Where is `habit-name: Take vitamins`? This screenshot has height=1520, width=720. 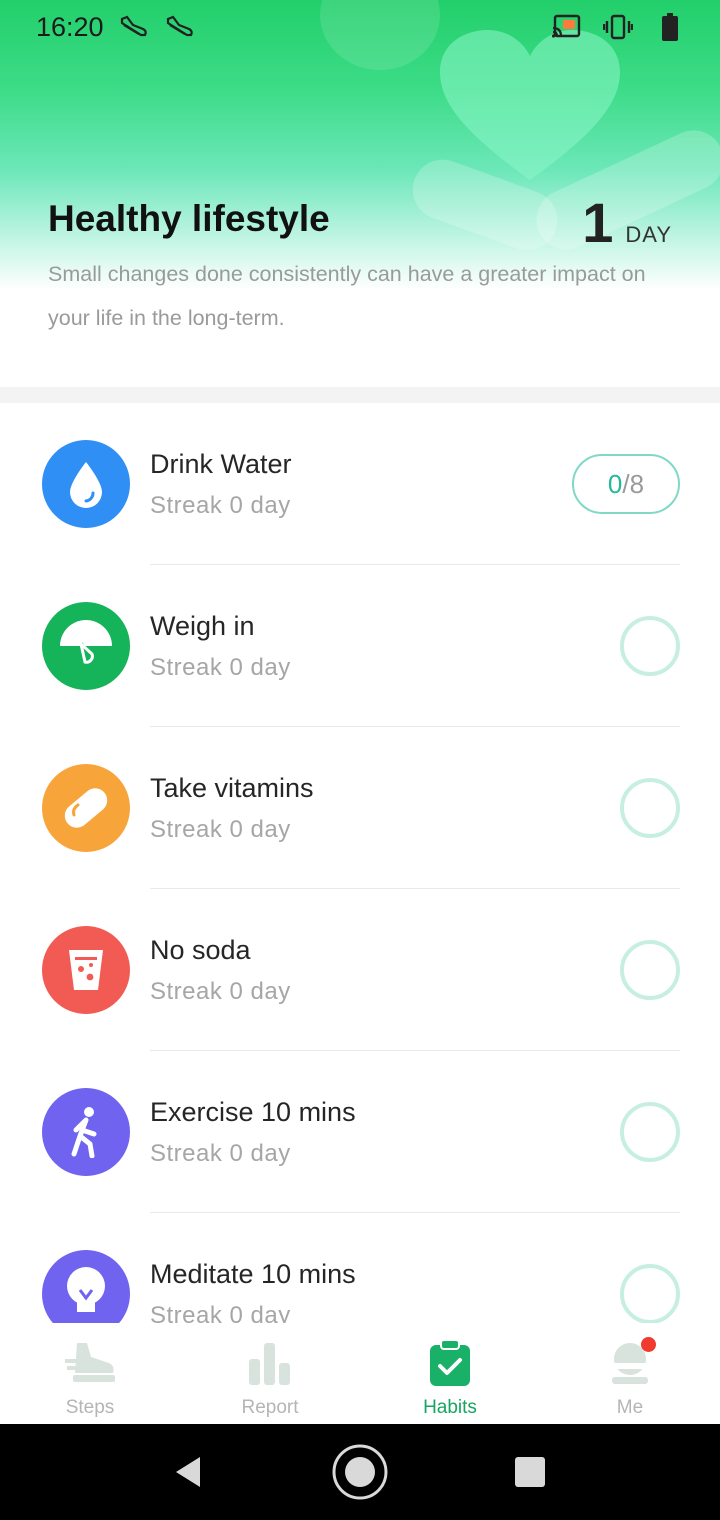
habit-name: Take vitamins is located at coordinates (232, 788).